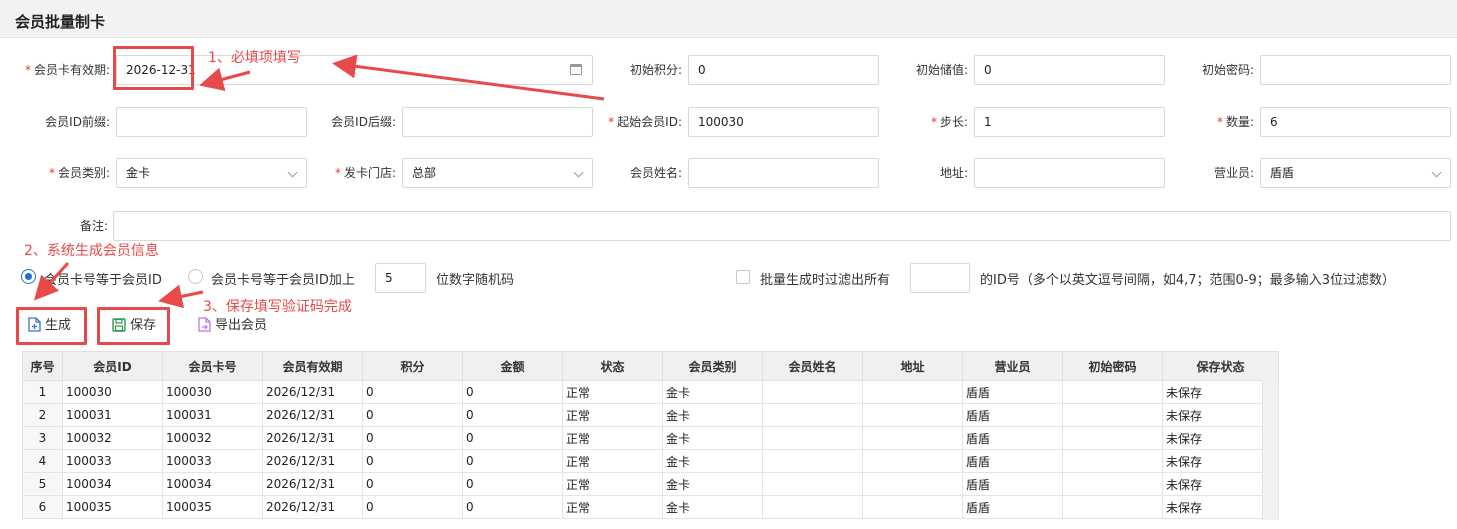 Image resolution: width=1457 pixels, height=529 pixels. I want to click on arrow-to-save, so click(181, 296).